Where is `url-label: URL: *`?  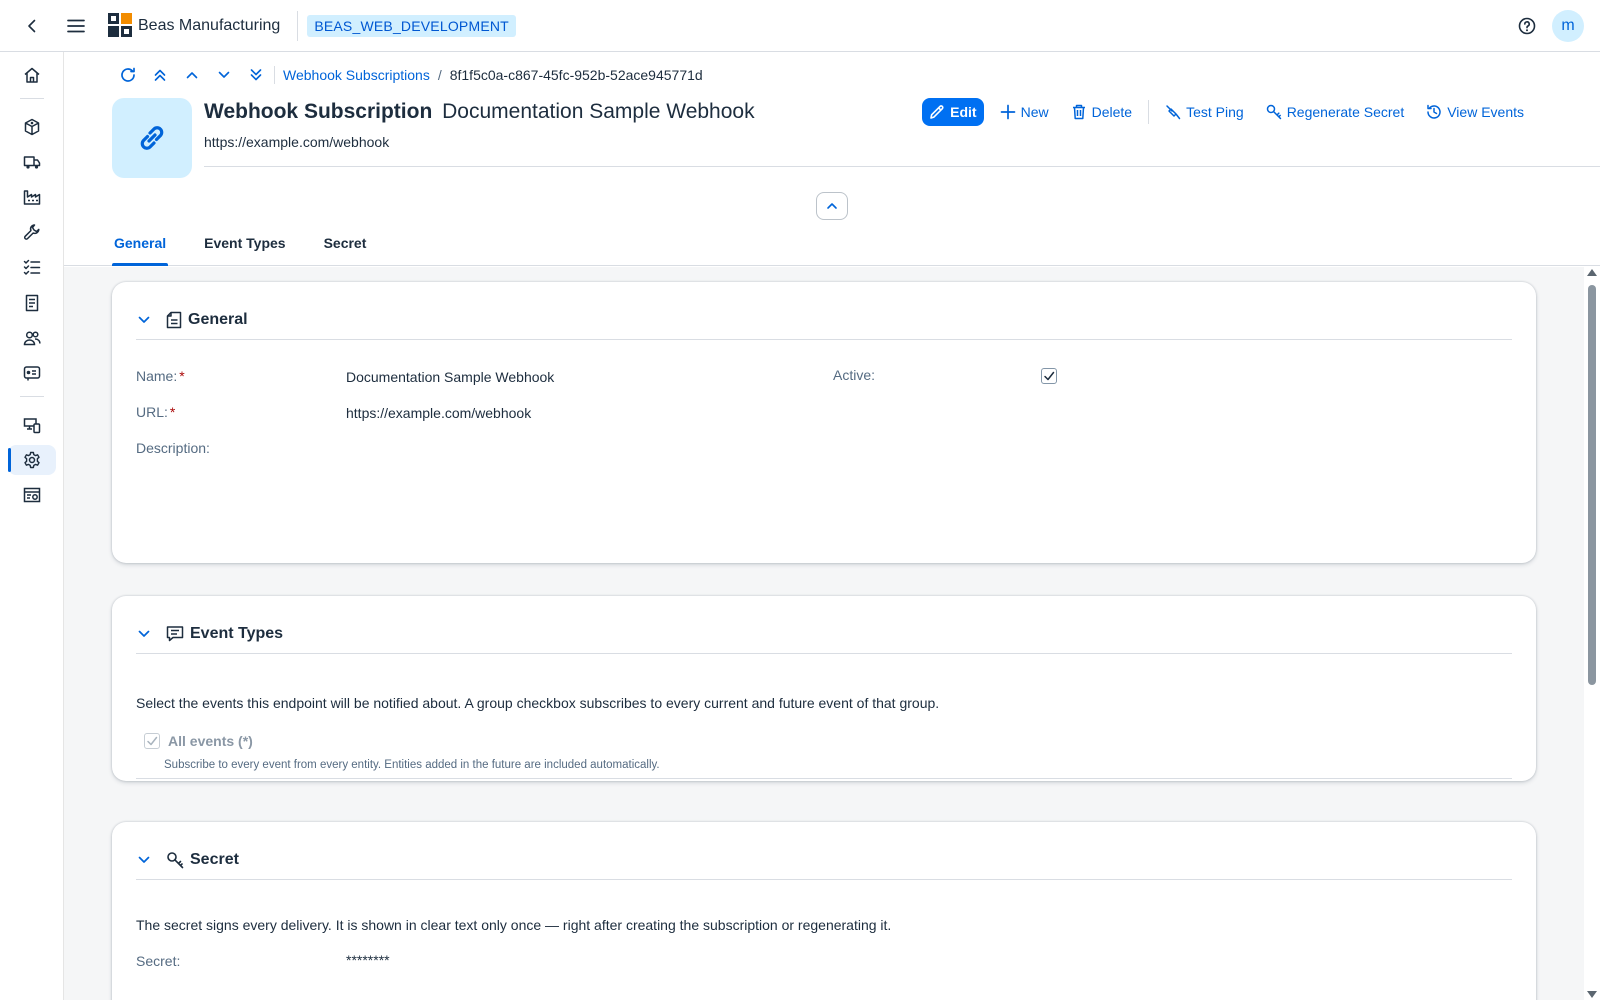
url-label: URL: * is located at coordinates (155, 412).